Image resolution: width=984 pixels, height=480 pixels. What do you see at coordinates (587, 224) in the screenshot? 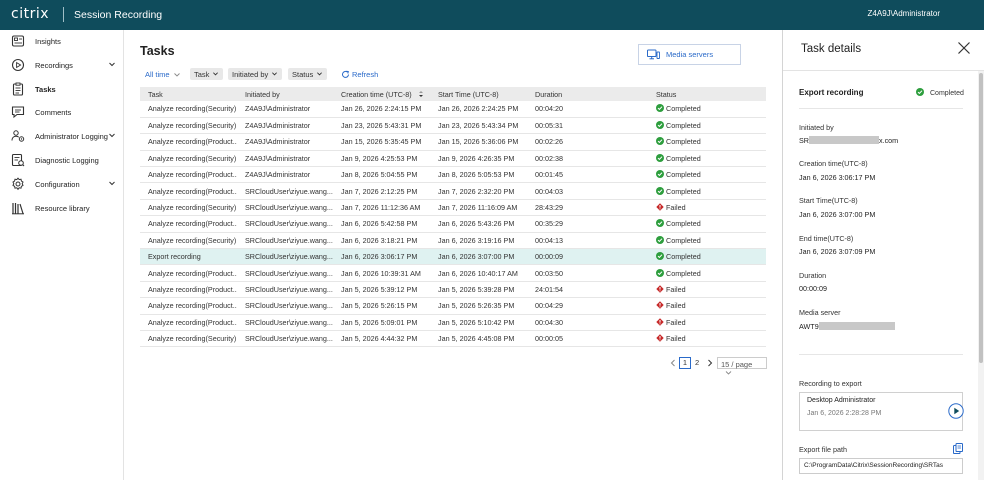
I see `duration-cell: 00:35:29` at bounding box center [587, 224].